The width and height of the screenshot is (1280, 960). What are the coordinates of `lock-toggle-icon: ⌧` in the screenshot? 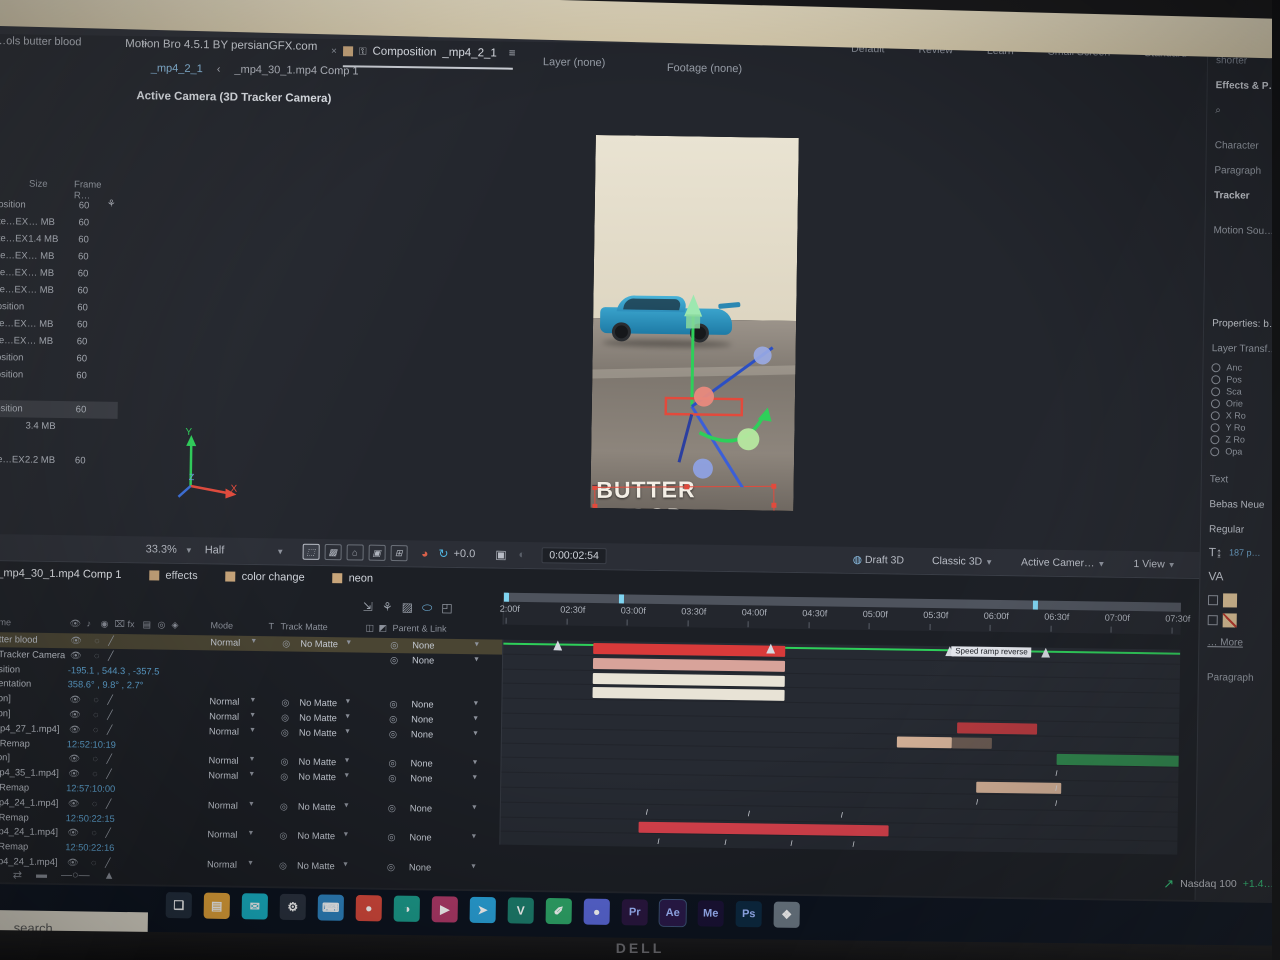 It's located at (119, 624).